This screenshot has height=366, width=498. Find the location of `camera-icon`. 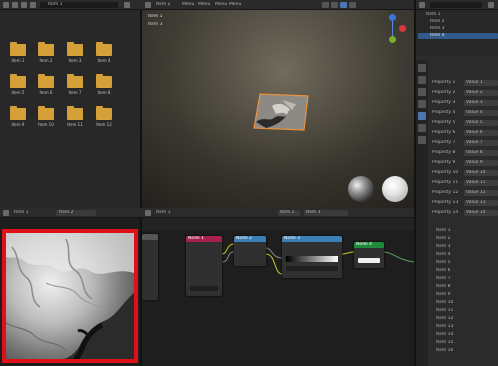

camera-icon is located at coordinates (408, 78).